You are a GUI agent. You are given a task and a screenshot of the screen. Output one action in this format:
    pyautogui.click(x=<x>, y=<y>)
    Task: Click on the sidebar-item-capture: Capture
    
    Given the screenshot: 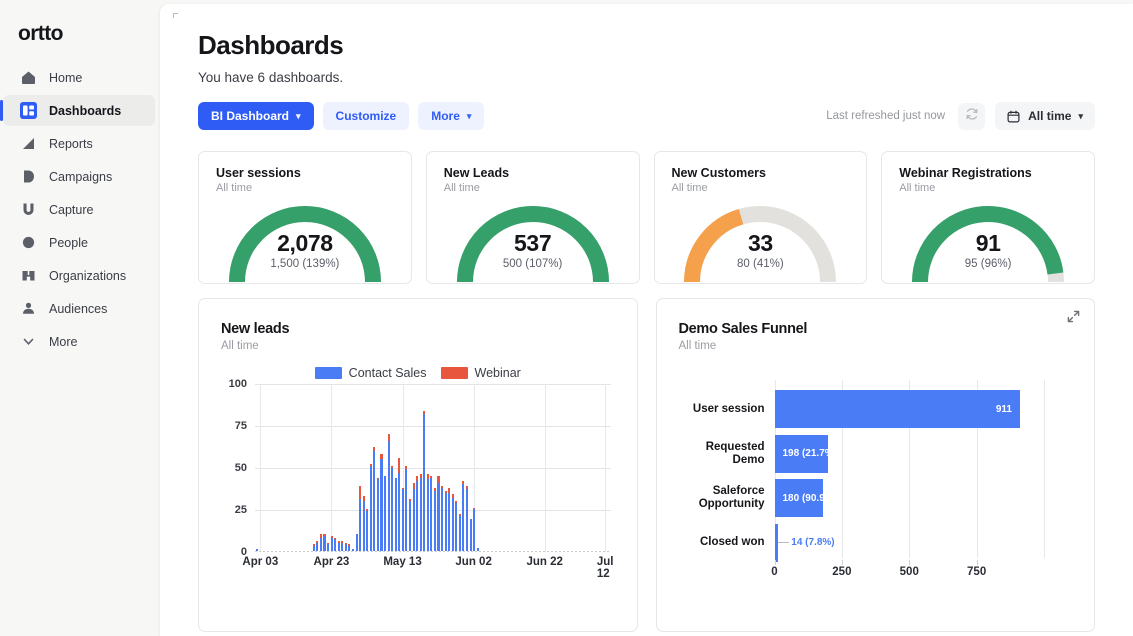 What is the action you would take?
    pyautogui.click(x=79, y=209)
    